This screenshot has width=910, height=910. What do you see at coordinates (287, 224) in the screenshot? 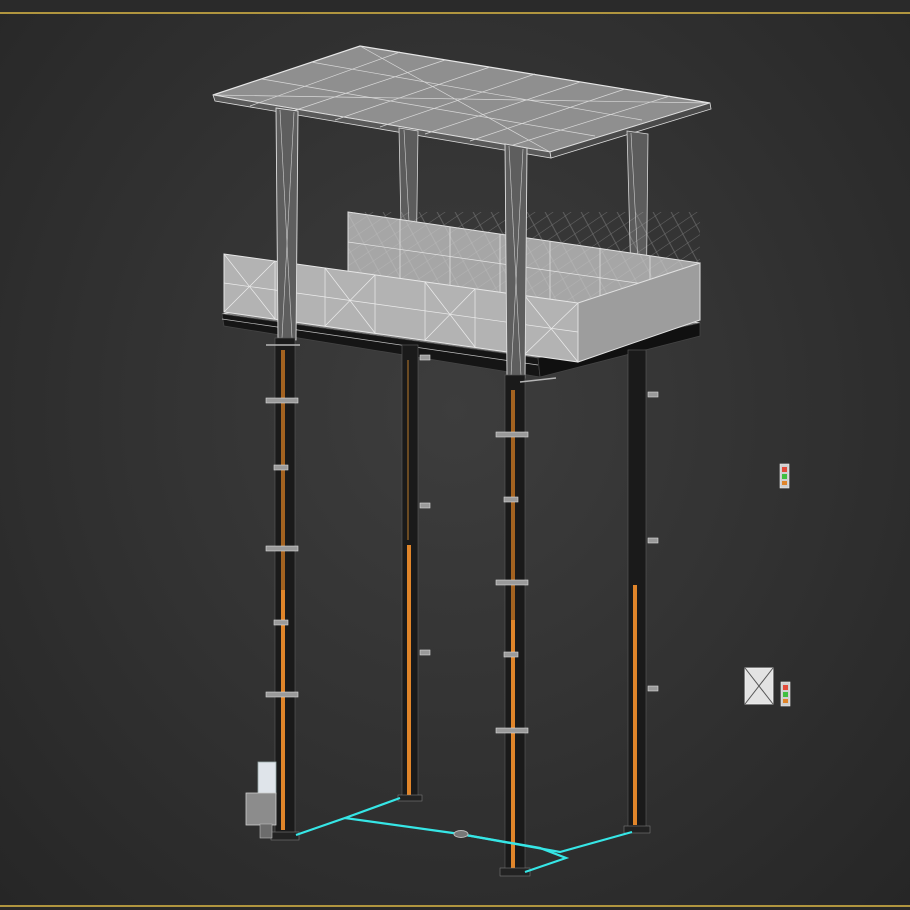
I see `support-column-front-left` at bounding box center [287, 224].